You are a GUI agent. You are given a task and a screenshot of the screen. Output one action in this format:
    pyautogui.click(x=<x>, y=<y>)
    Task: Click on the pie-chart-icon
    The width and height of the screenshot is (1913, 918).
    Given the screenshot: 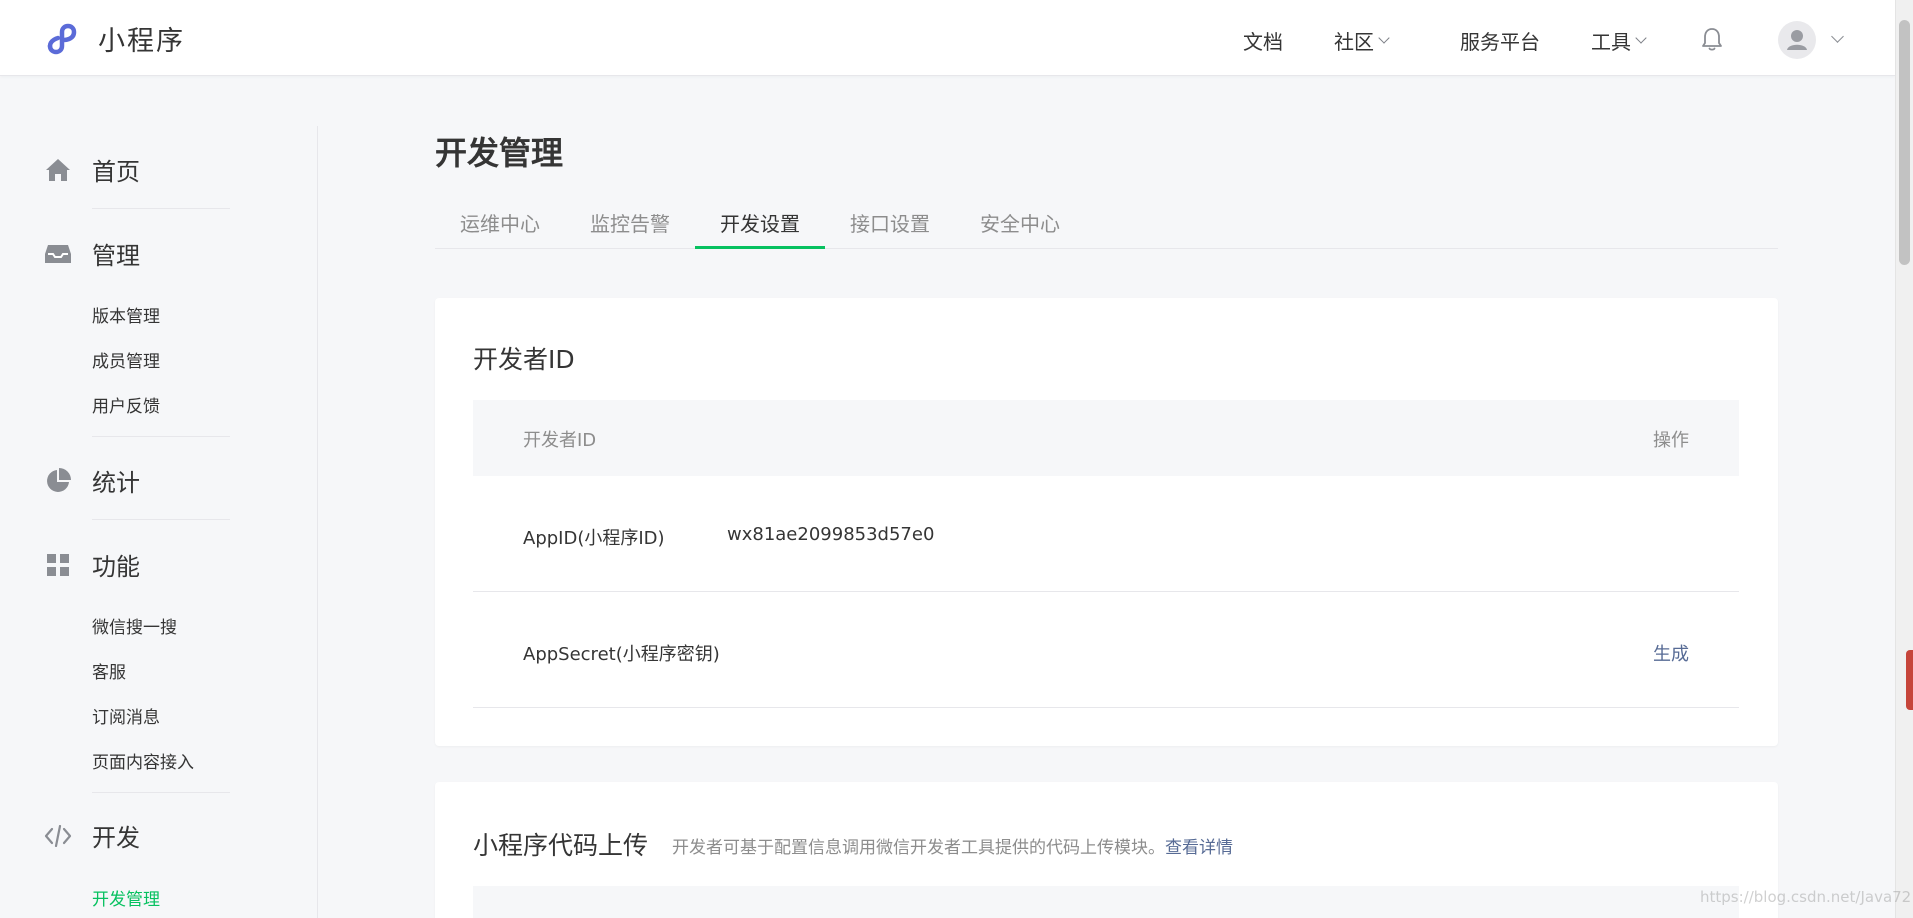 What is the action you would take?
    pyautogui.click(x=58, y=481)
    